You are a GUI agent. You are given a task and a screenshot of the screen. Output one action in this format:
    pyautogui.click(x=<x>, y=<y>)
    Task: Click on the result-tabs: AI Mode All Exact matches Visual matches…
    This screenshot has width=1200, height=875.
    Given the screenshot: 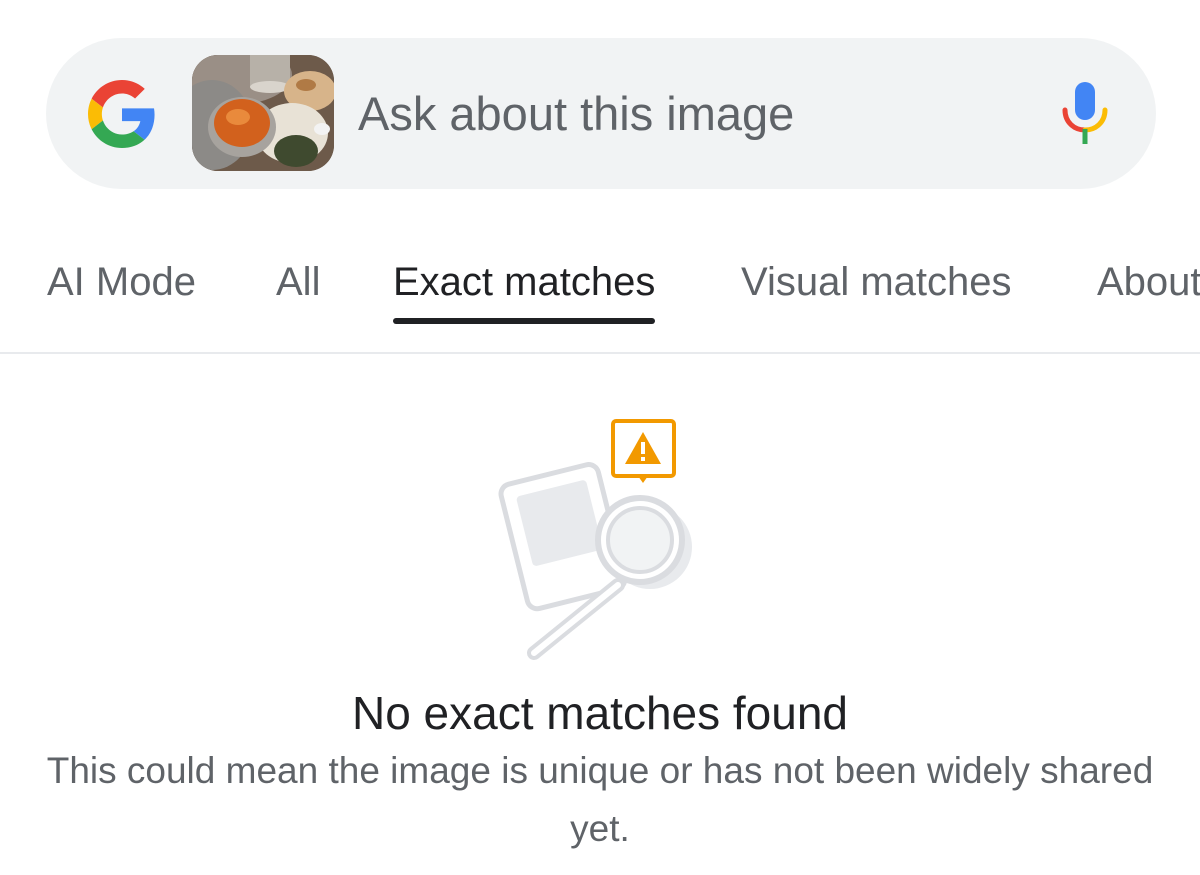 What is the action you would take?
    pyautogui.click(x=600, y=302)
    